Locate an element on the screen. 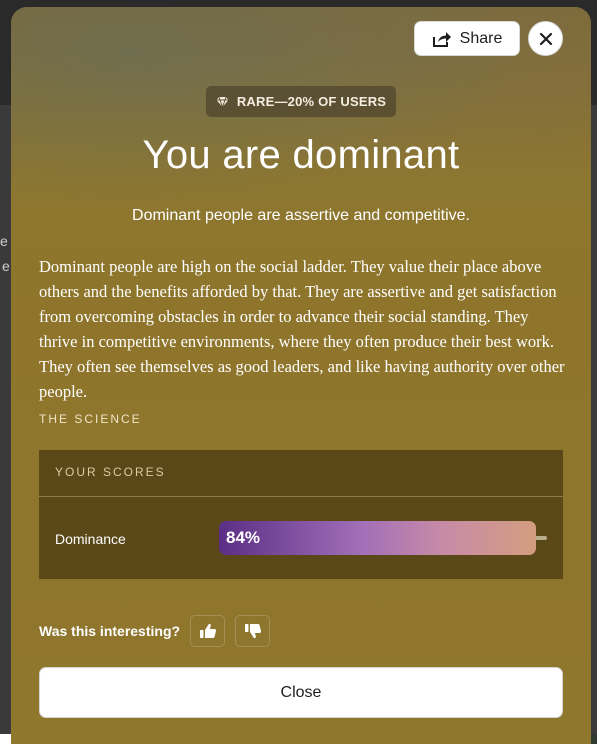 The width and height of the screenshot is (597, 744). feedback-question: Was this interesting? is located at coordinates (110, 631).